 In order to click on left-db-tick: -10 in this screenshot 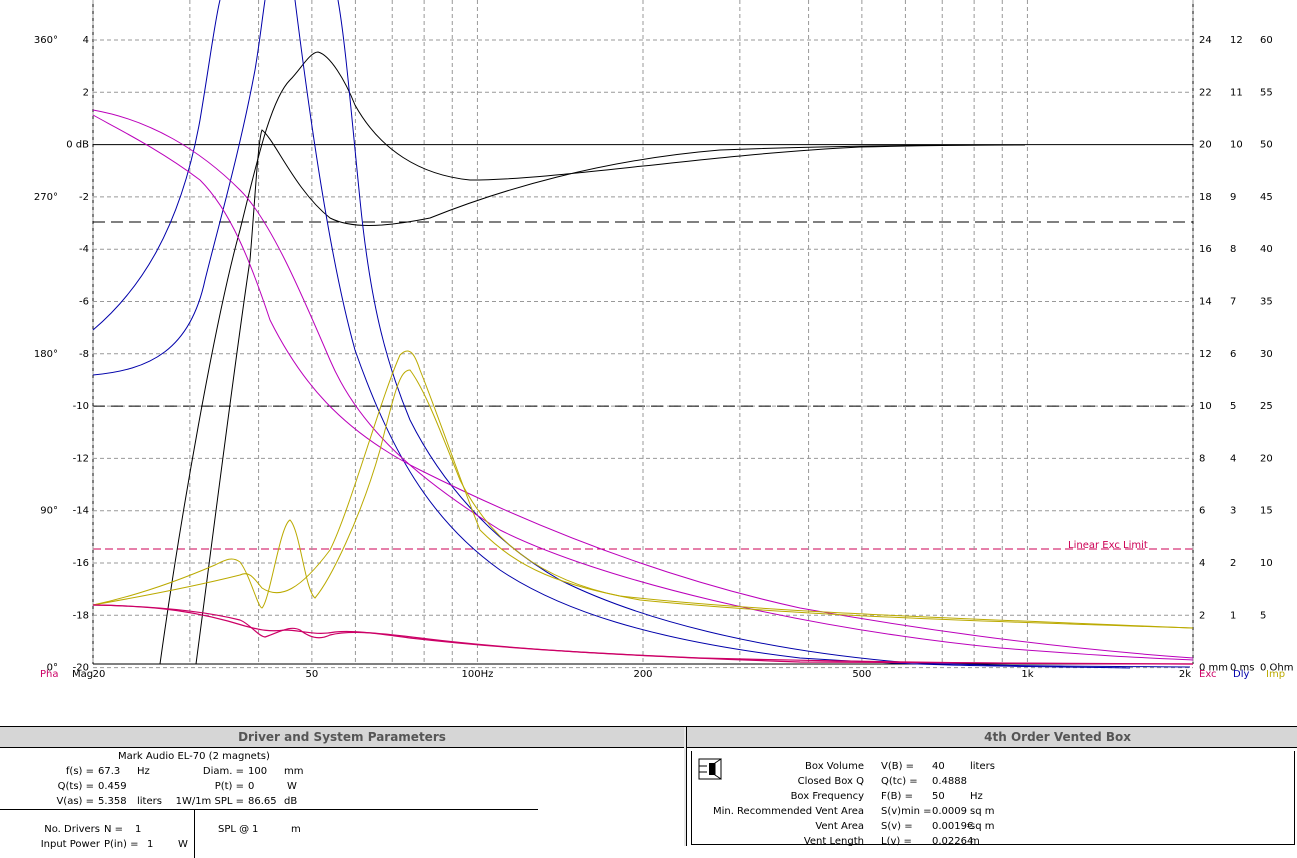, I will do `click(81, 406)`.